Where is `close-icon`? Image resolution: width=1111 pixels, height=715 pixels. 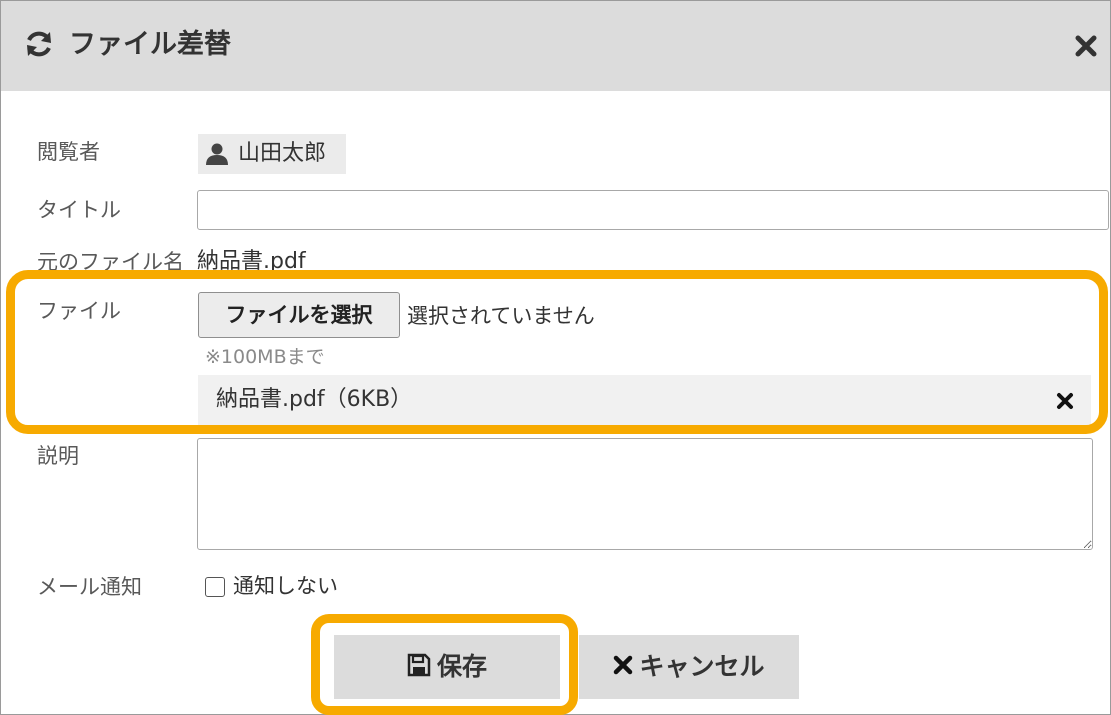
close-icon is located at coordinates (1086, 46).